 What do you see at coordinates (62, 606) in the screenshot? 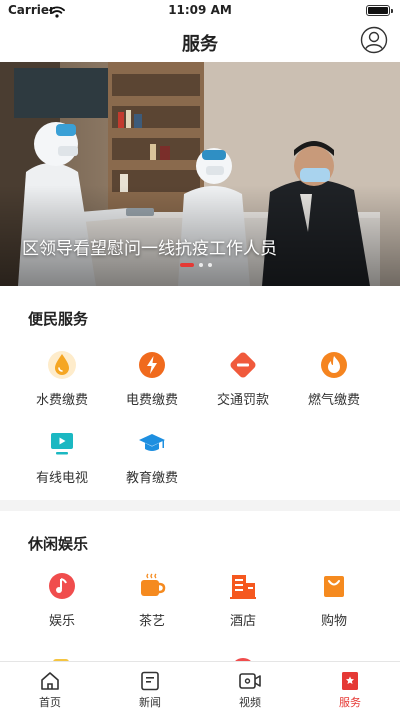
I see `leisure-item-entertainment: 娱乐` at bounding box center [62, 606].